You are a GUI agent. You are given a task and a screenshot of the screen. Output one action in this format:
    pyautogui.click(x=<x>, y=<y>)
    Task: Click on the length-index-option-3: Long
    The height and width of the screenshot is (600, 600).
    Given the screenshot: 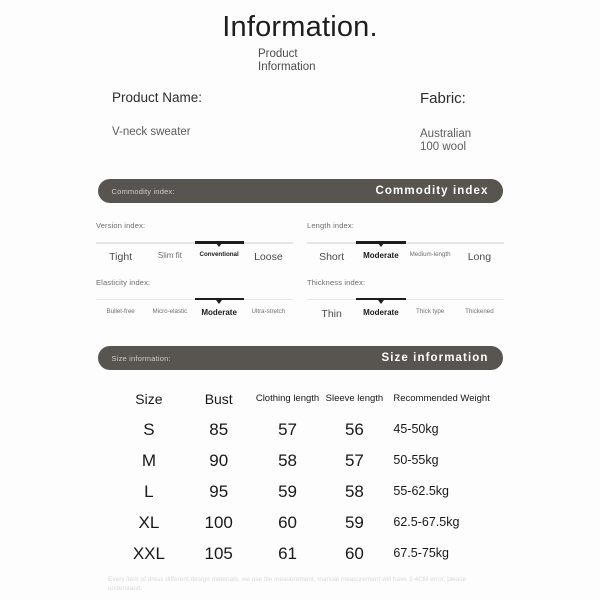 What is the action you would take?
    pyautogui.click(x=479, y=258)
    